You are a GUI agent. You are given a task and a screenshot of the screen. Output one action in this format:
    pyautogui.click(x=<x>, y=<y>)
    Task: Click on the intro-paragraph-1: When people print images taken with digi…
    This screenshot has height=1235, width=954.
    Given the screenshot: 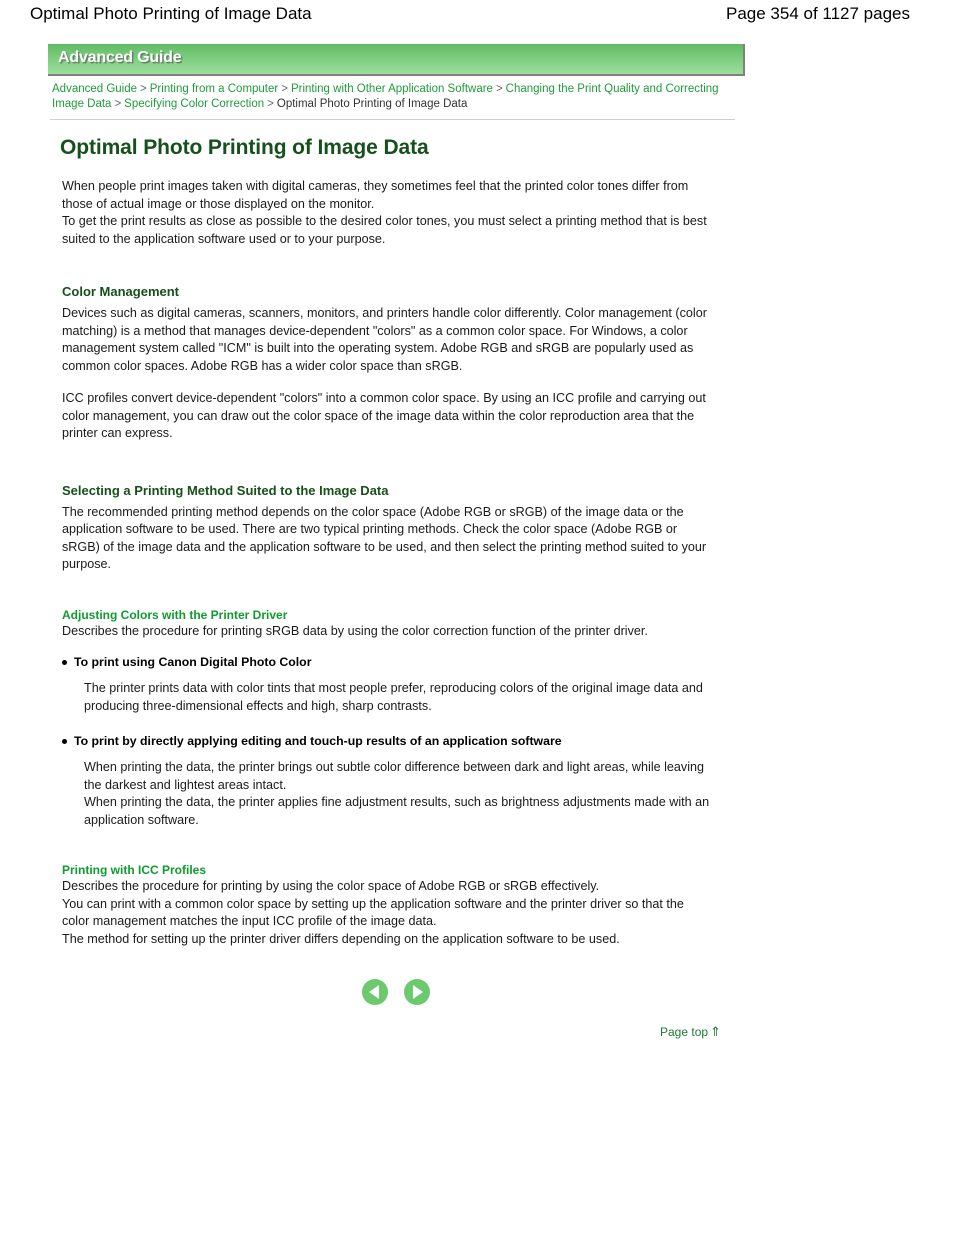 What is the action you would take?
    pyautogui.click(x=375, y=195)
    